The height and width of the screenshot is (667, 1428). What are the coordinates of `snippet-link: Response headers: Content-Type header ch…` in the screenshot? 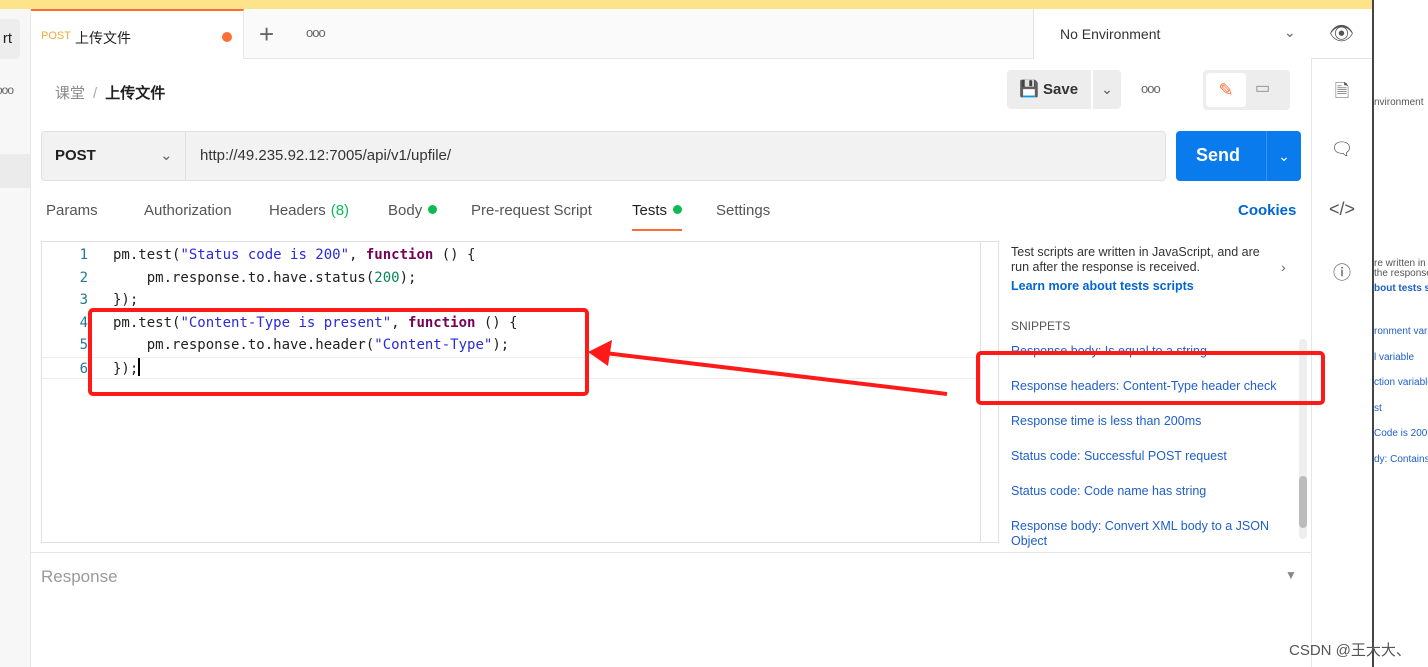 It's located at (1153, 386).